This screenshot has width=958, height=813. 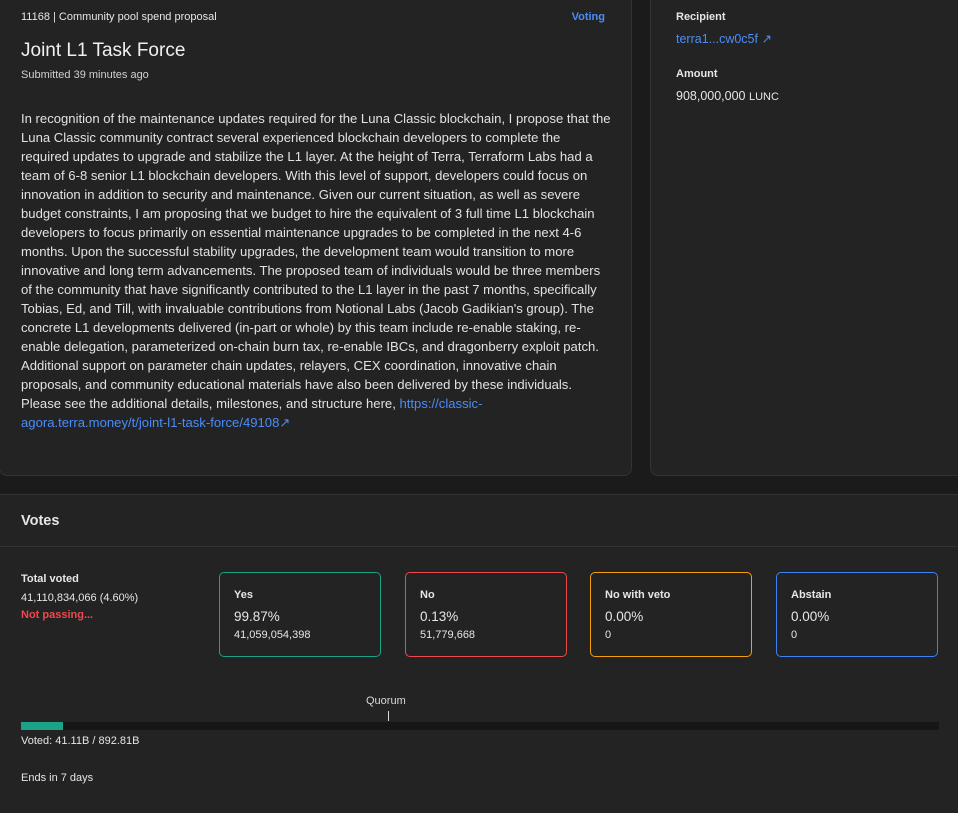 What do you see at coordinates (40, 521) in the screenshot?
I see `votes-title: Votes` at bounding box center [40, 521].